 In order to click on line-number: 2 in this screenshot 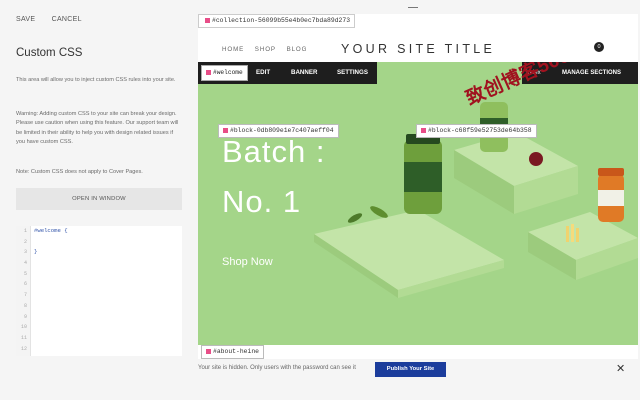, I will do `click(25, 241)`.